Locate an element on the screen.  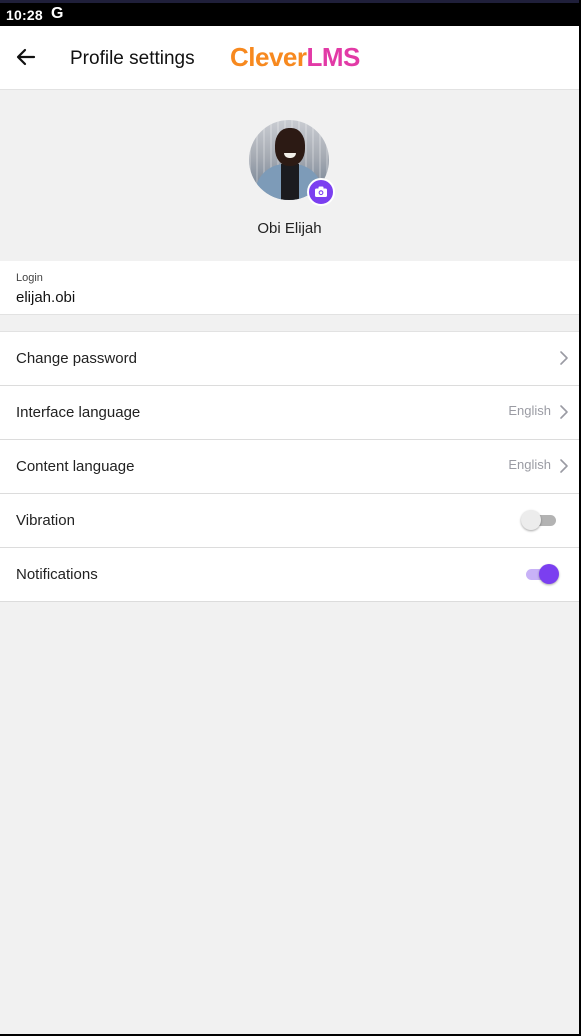
notifications-row: Notifications is located at coordinates (289, 575).